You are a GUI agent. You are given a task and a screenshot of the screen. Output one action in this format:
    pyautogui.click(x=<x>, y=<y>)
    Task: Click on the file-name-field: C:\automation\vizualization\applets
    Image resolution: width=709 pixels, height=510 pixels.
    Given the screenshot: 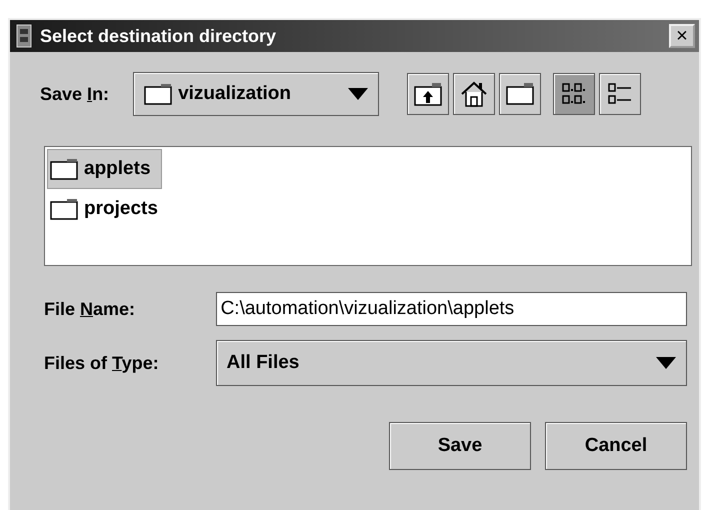 What is the action you would take?
    pyautogui.click(x=451, y=309)
    